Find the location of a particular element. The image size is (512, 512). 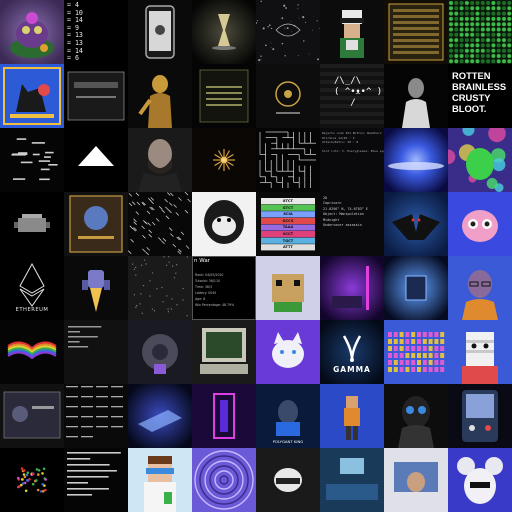

n-war-title: n War is located at coordinates (202, 261).